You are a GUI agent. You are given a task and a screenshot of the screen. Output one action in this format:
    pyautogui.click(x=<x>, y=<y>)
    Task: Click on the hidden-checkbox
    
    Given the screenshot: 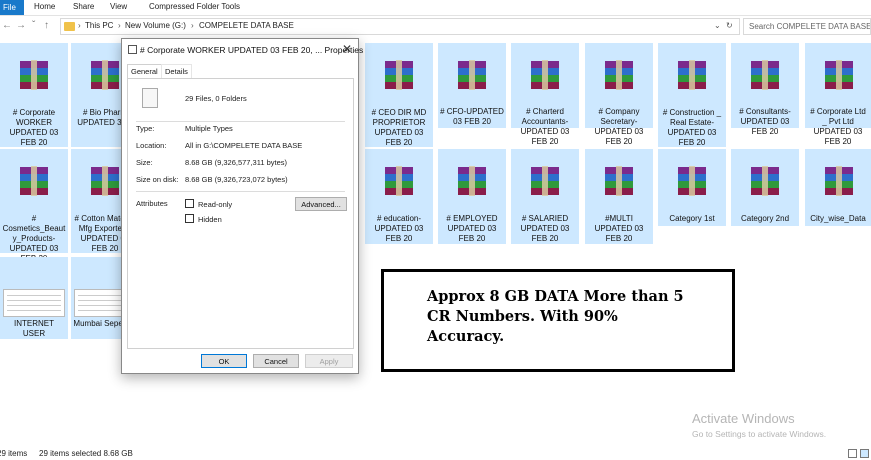 What is the action you would take?
    pyautogui.click(x=189, y=218)
    